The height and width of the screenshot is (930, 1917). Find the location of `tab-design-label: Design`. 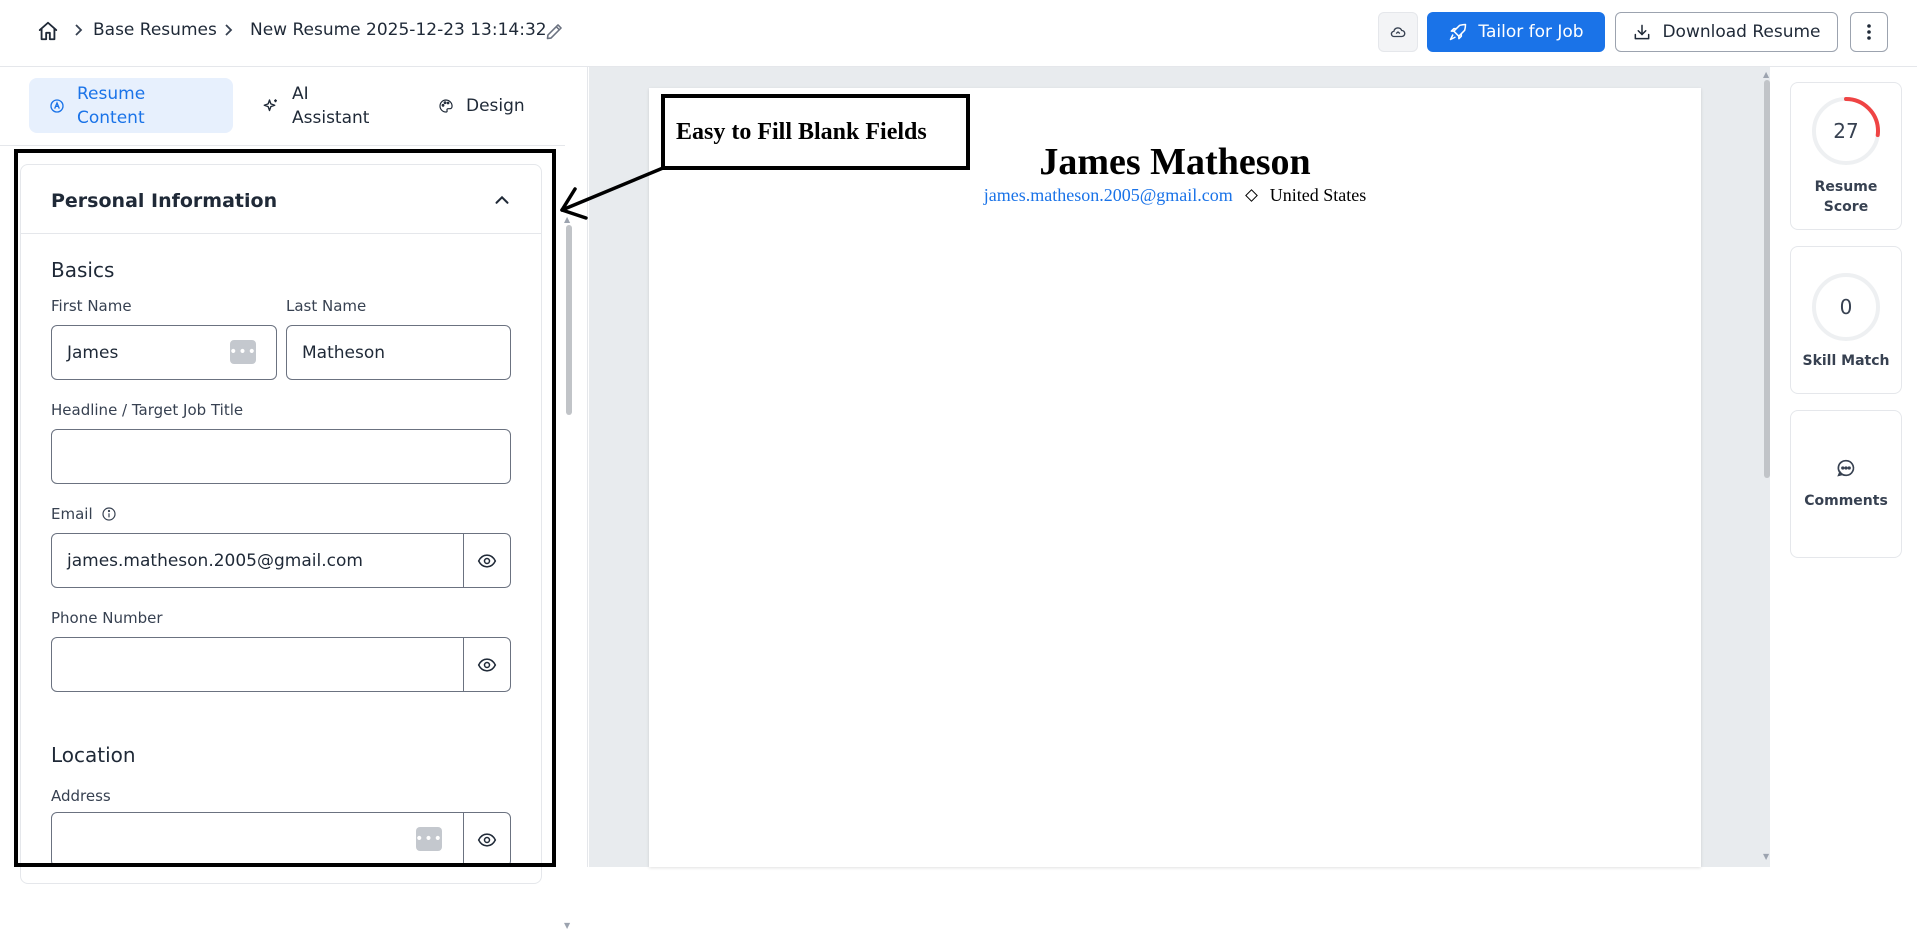

tab-design-label: Design is located at coordinates (495, 105).